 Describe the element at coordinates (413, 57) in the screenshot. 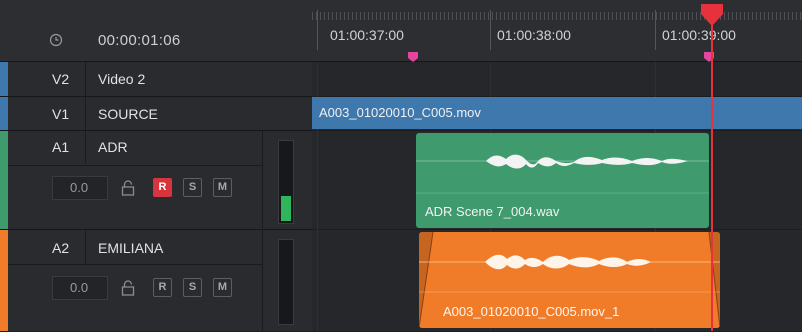

I see `timeline-marker-icon` at that location.